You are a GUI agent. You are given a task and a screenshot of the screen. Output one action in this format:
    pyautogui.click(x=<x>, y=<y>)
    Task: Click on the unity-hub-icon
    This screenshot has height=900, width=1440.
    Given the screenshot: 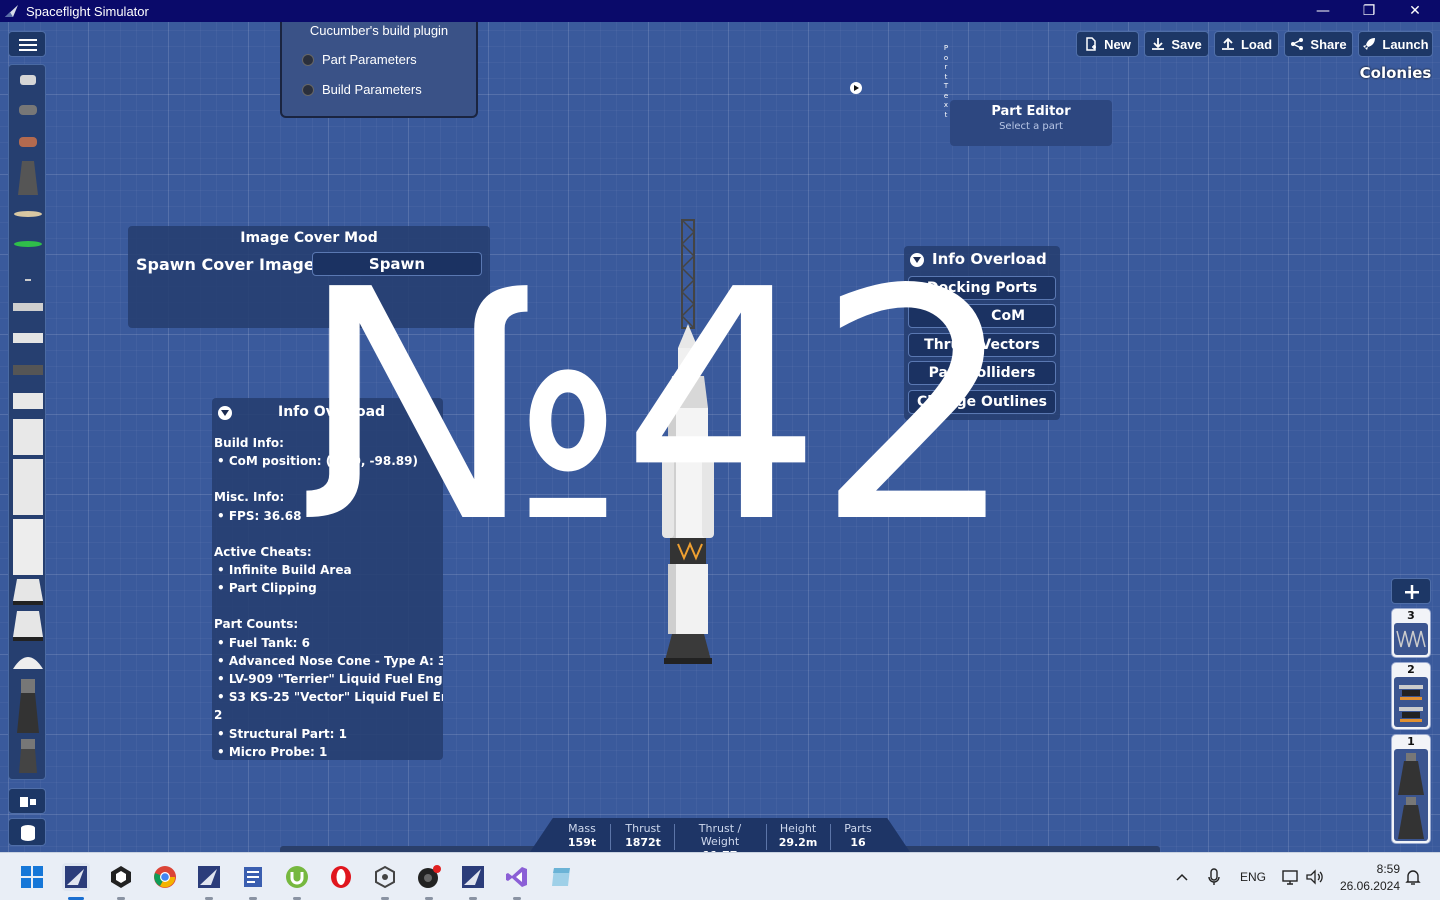 What is the action you would take?
    pyautogui.click(x=121, y=877)
    